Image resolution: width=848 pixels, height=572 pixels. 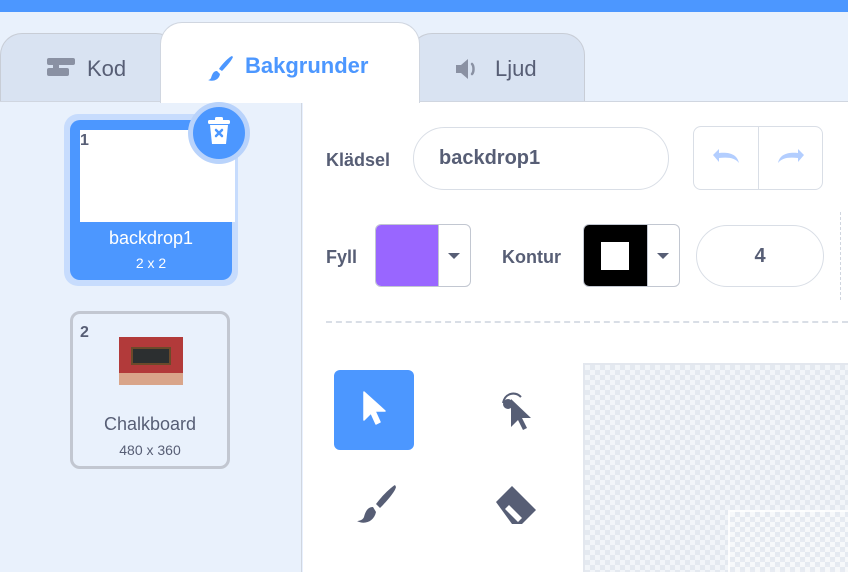 What do you see at coordinates (424, 101) in the screenshot?
I see `tab-divider` at bounding box center [424, 101].